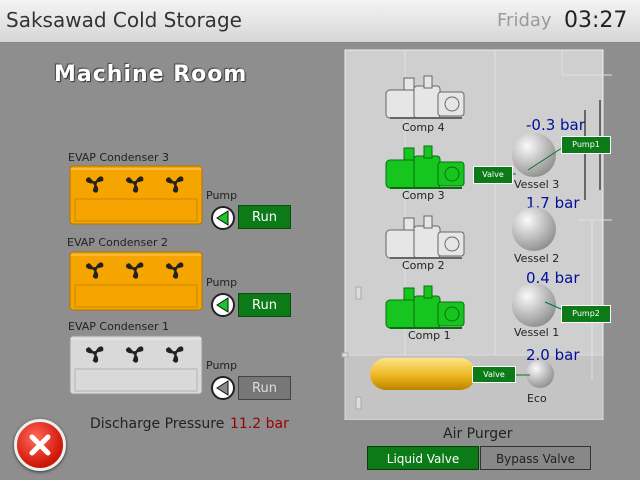  Describe the element at coordinates (264, 305) in the screenshot. I see `condenser-2-run-button: Run` at that location.